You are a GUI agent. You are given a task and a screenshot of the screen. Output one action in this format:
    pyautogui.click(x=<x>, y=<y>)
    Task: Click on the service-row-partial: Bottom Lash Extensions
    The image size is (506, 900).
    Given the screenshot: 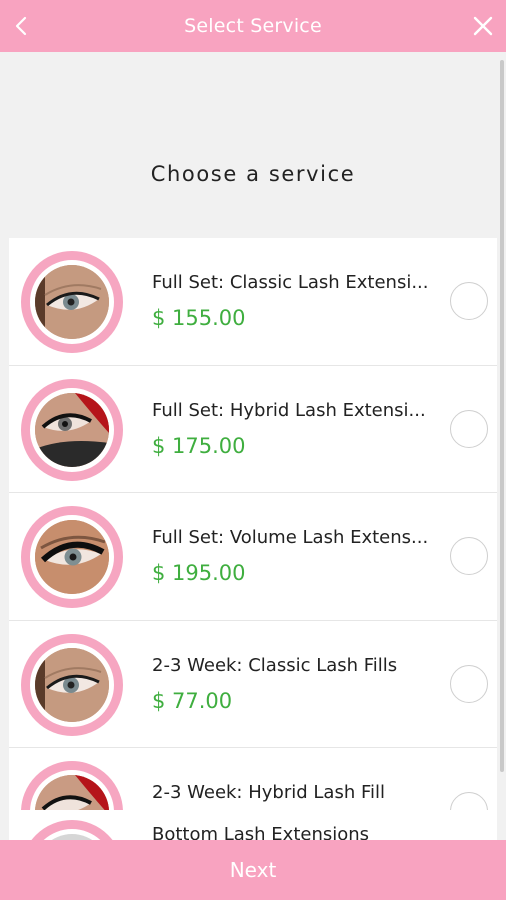 What is the action you would take?
    pyautogui.click(x=253, y=825)
    